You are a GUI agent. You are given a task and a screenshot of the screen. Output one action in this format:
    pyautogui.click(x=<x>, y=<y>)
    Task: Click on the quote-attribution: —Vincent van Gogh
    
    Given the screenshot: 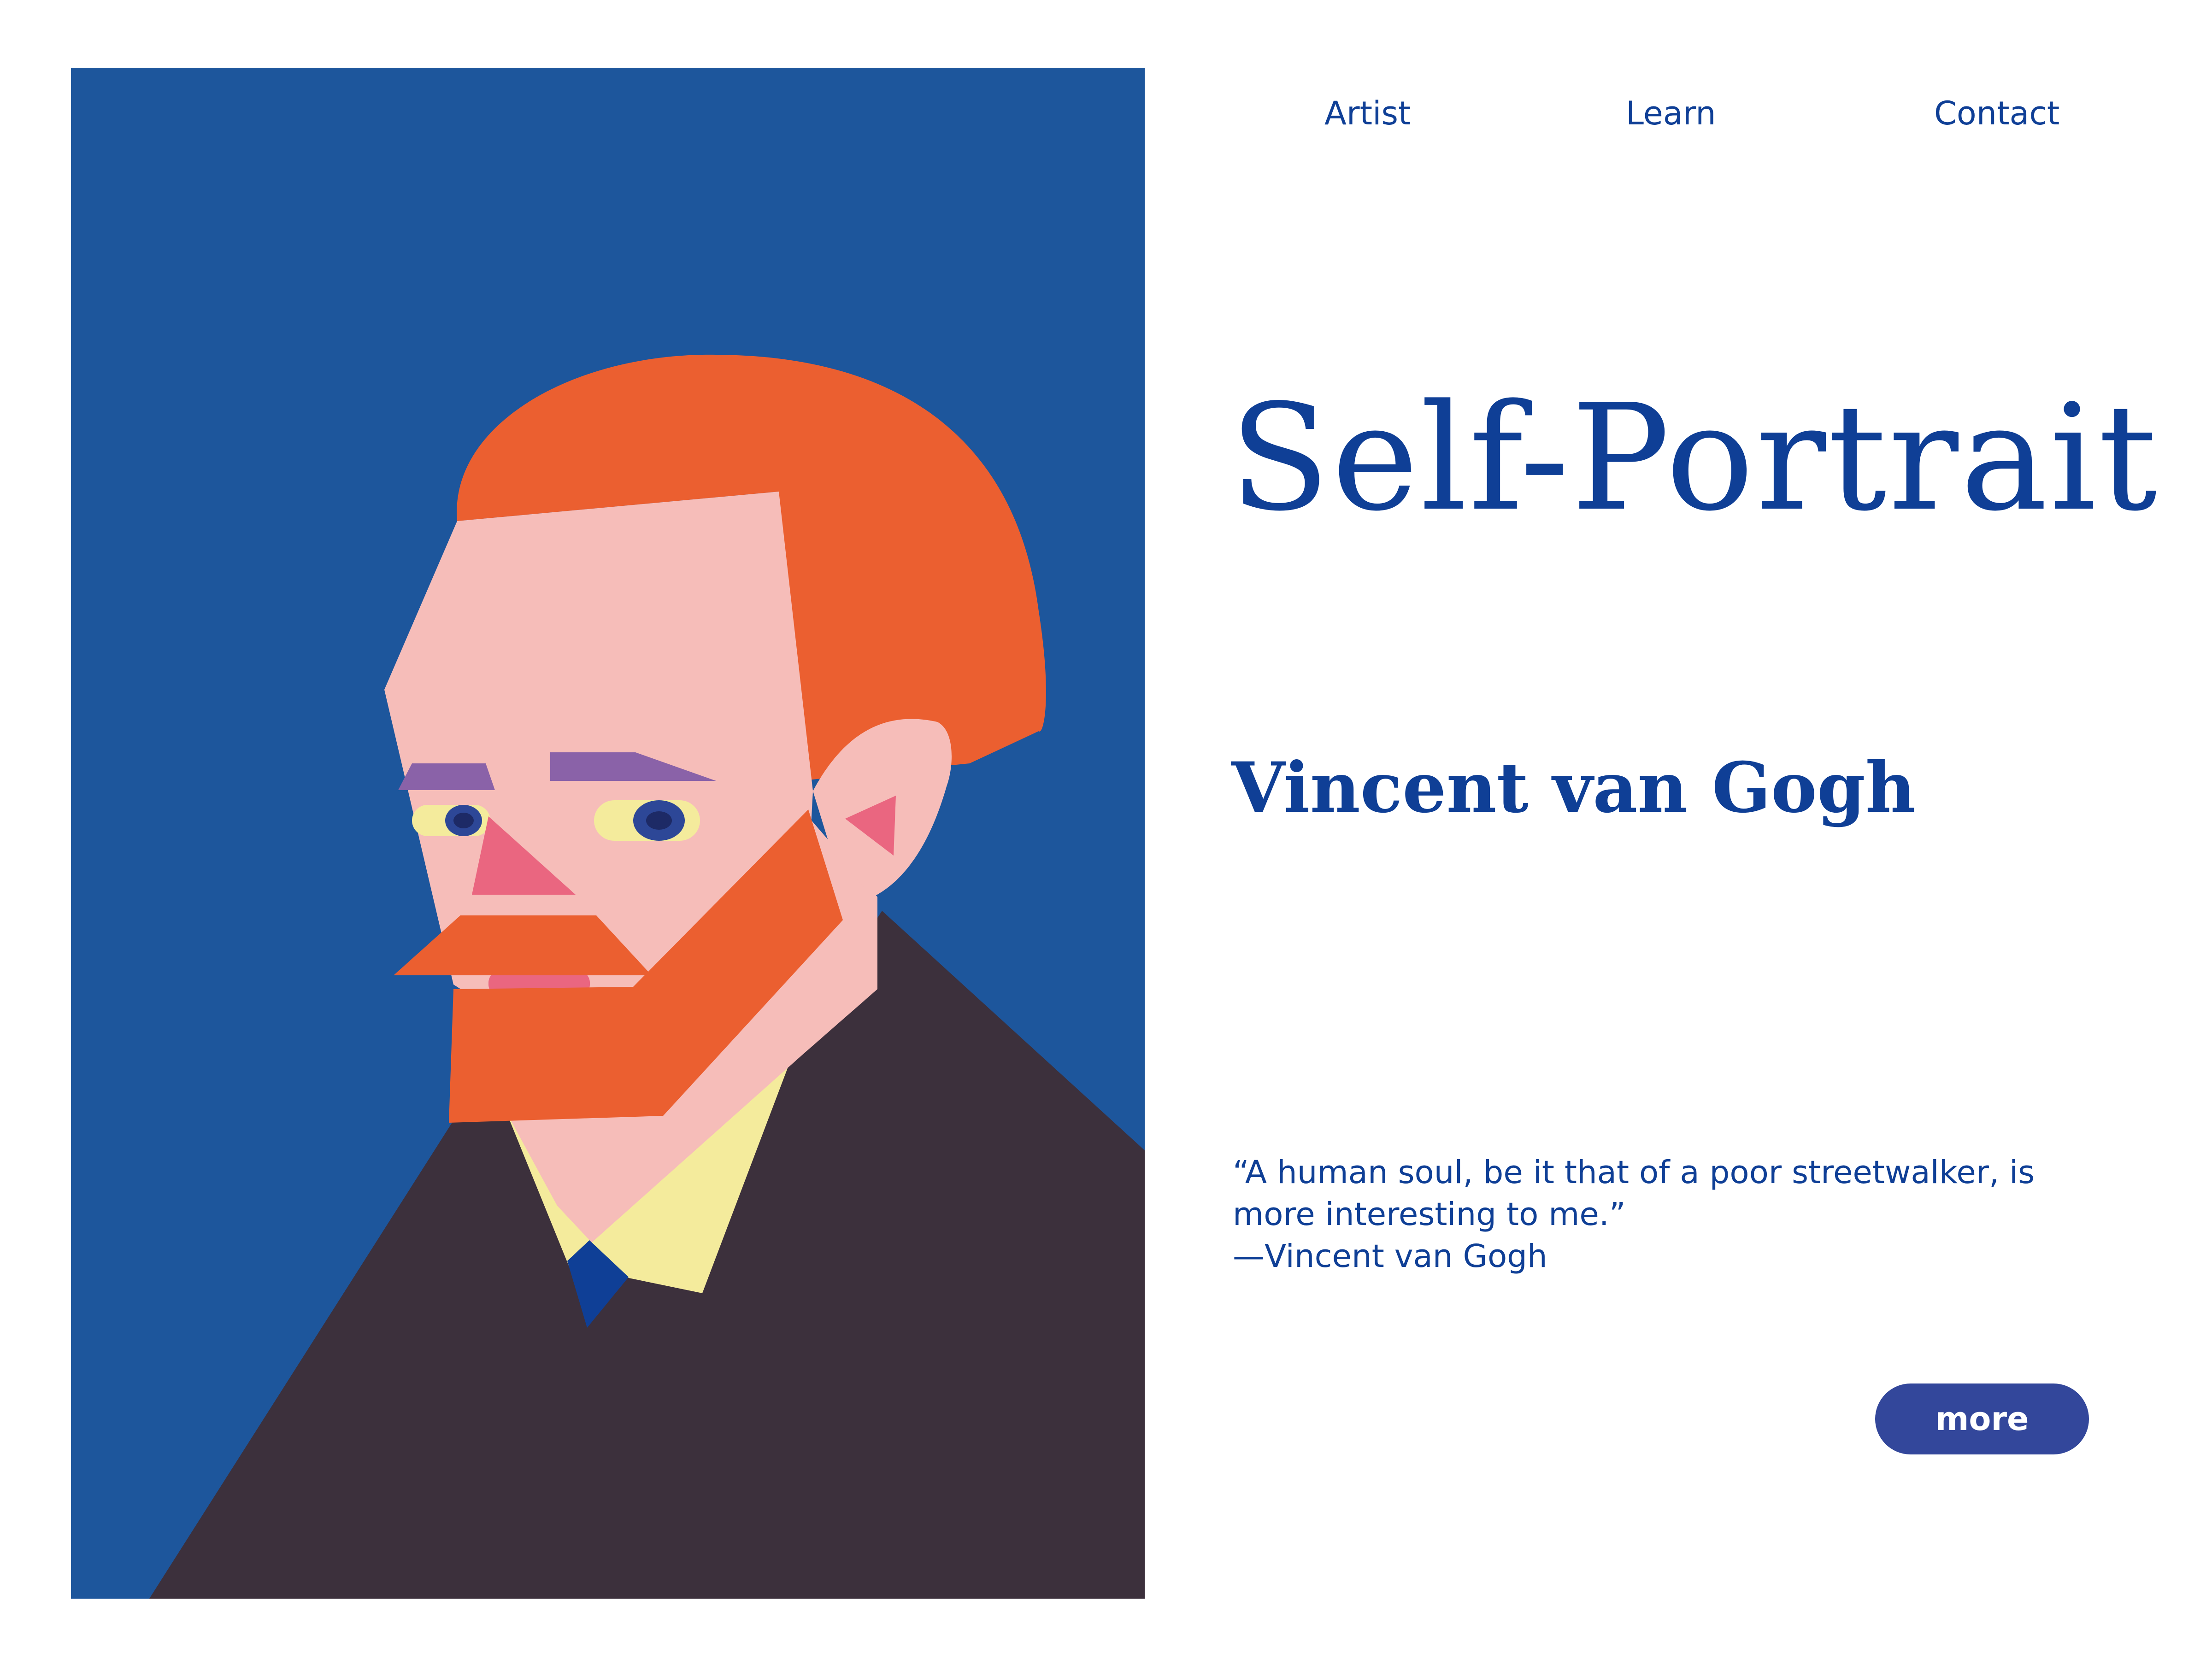 What is the action you would take?
    pyautogui.click(x=1390, y=1256)
    